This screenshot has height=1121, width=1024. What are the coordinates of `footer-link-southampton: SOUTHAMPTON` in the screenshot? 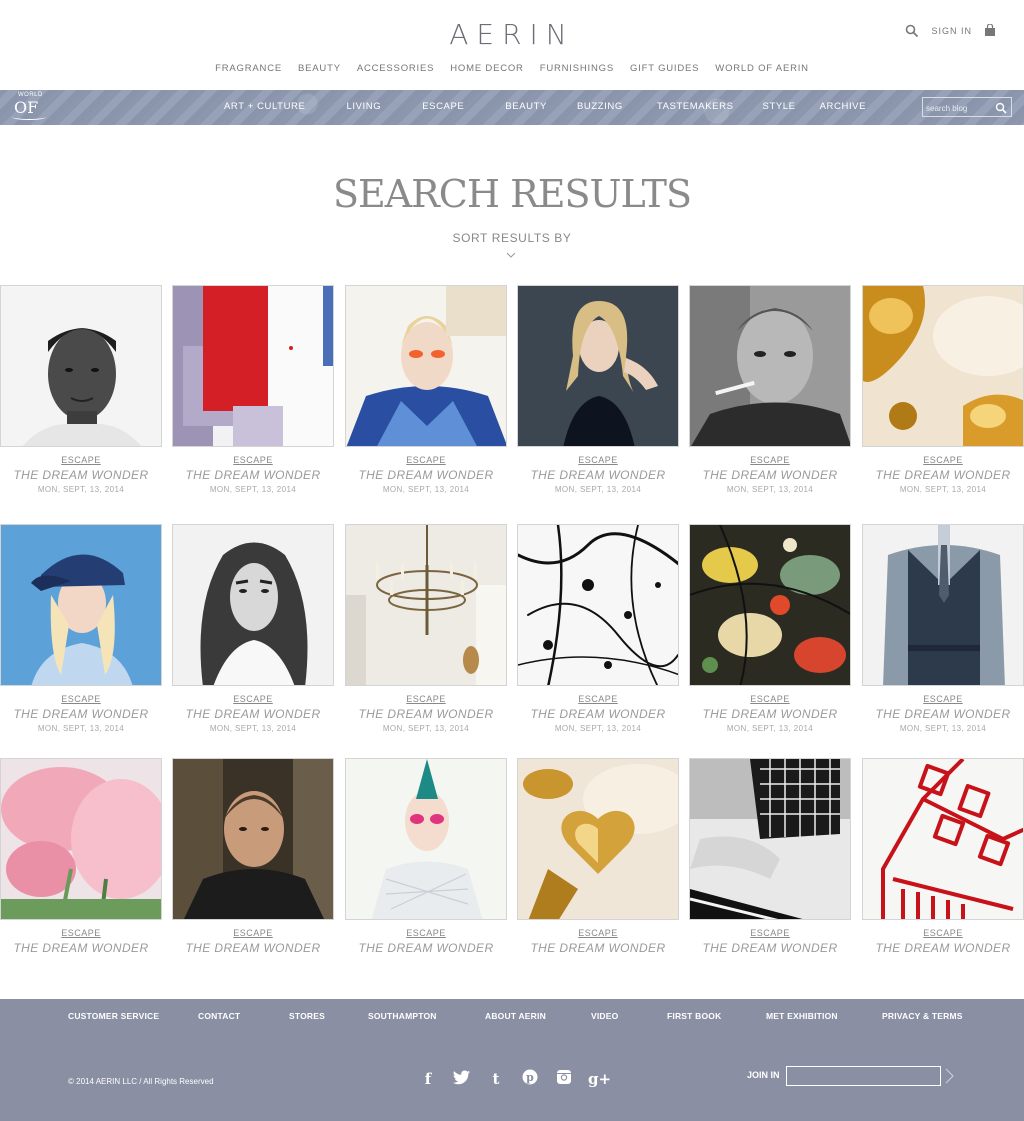 It's located at (402, 1016).